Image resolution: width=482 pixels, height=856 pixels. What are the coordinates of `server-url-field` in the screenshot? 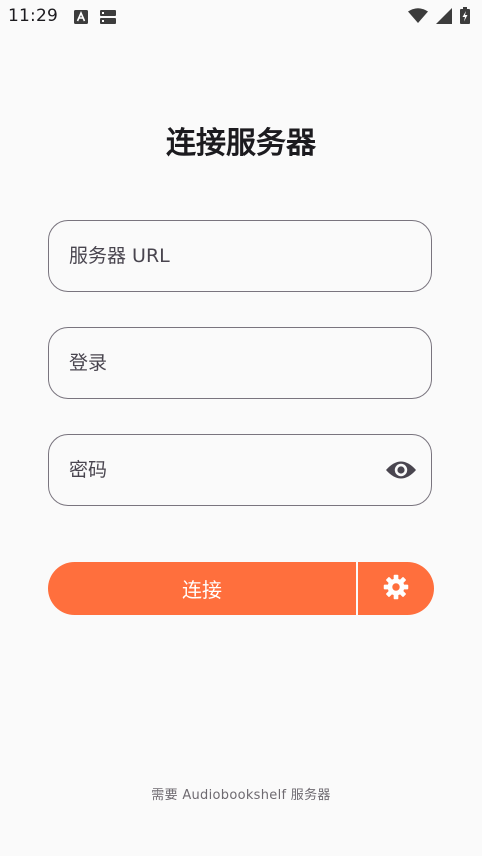 It's located at (240, 256).